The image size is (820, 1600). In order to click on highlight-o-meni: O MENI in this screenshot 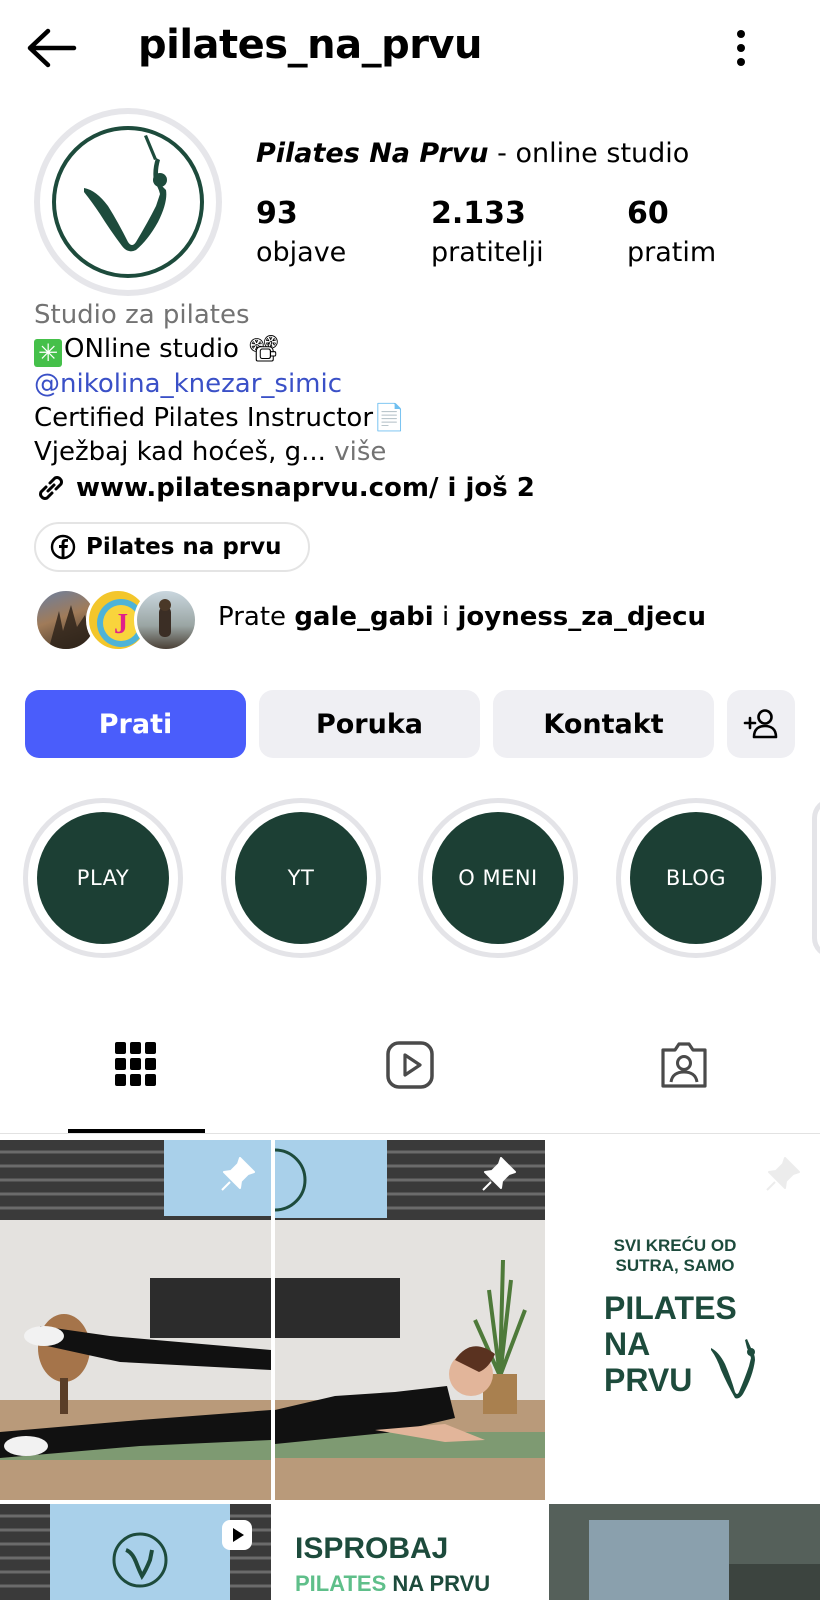, I will do `click(498, 878)`.